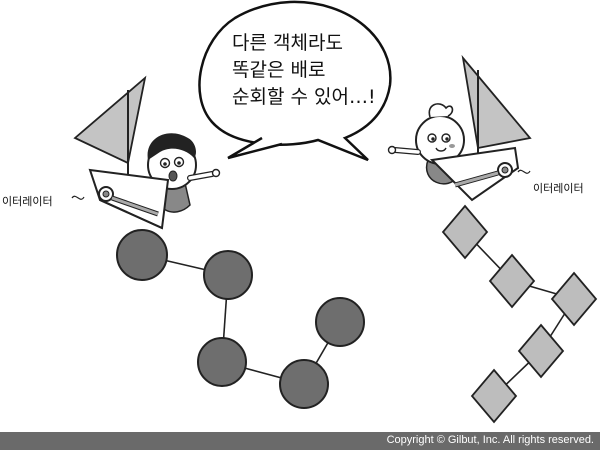 Image resolution: width=600 pixels, height=450 pixels. Describe the element at coordinates (279, 70) in the screenshot. I see `speech-line: 똑같은 배로` at that location.